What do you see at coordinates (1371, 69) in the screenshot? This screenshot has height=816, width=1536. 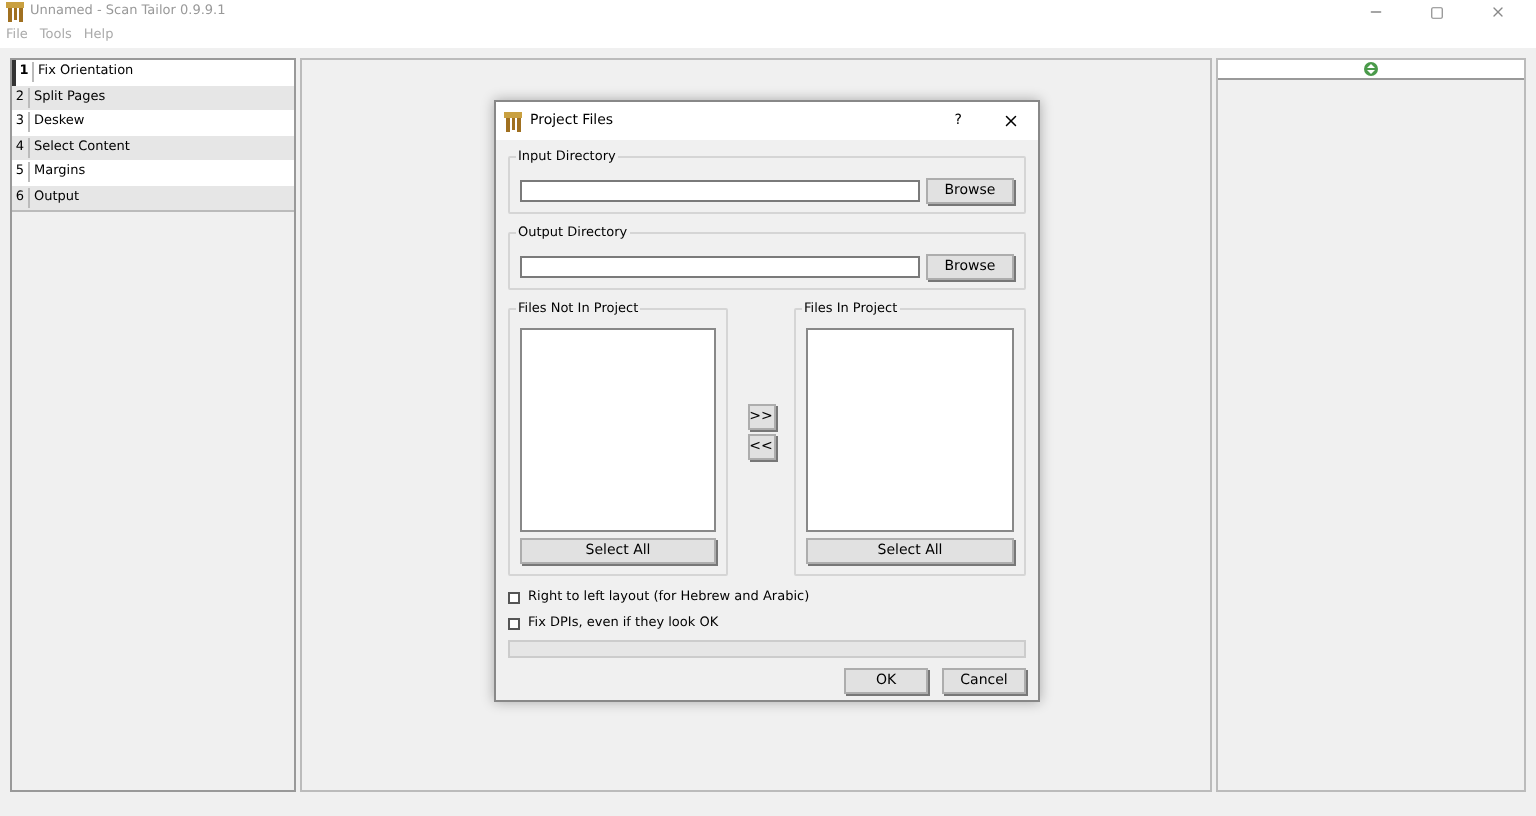 I see `expand-icon` at bounding box center [1371, 69].